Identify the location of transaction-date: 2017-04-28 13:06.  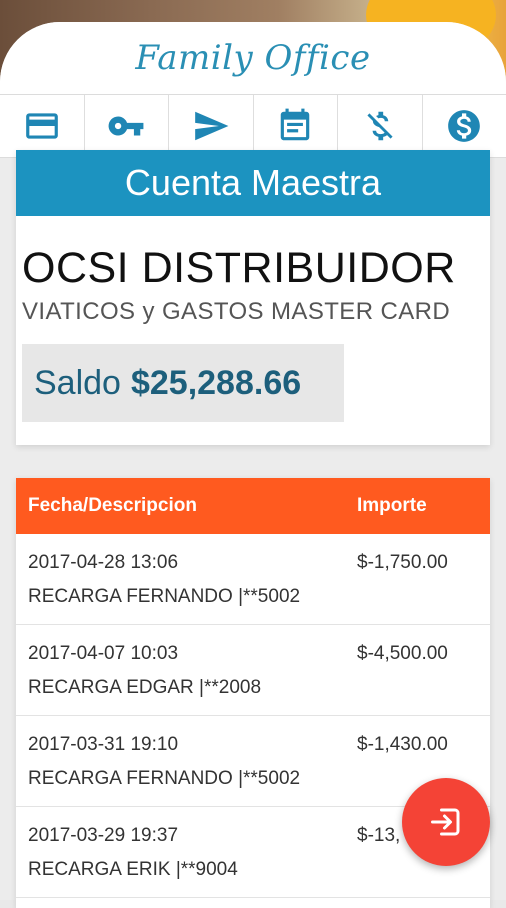
(103, 563).